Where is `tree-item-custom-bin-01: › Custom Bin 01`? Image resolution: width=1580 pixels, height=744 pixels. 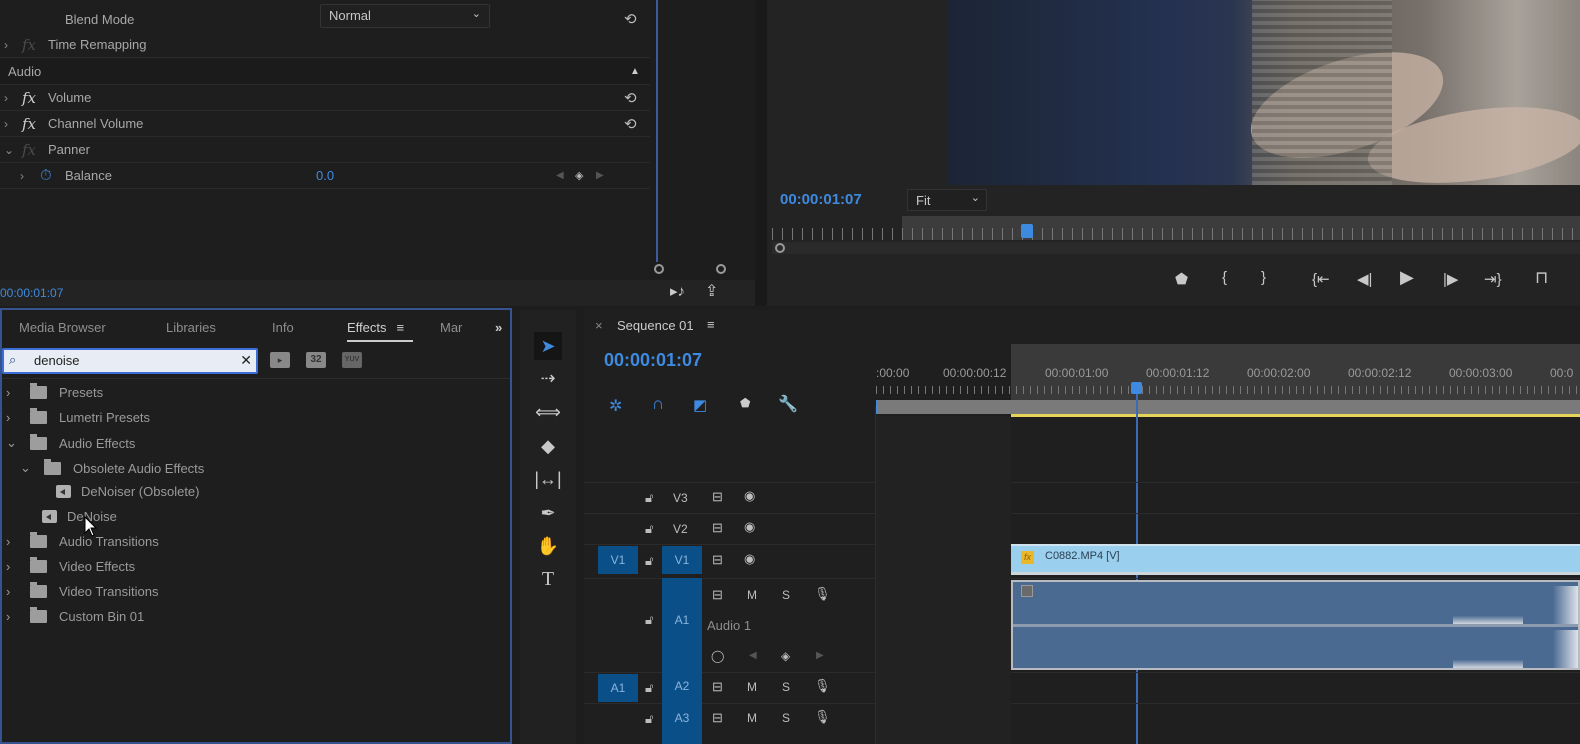 tree-item-custom-bin-01: › Custom Bin 01 is located at coordinates (75, 615).